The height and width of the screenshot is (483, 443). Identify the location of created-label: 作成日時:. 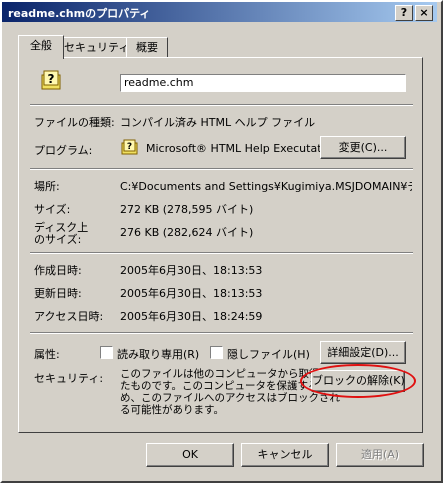
(58, 270).